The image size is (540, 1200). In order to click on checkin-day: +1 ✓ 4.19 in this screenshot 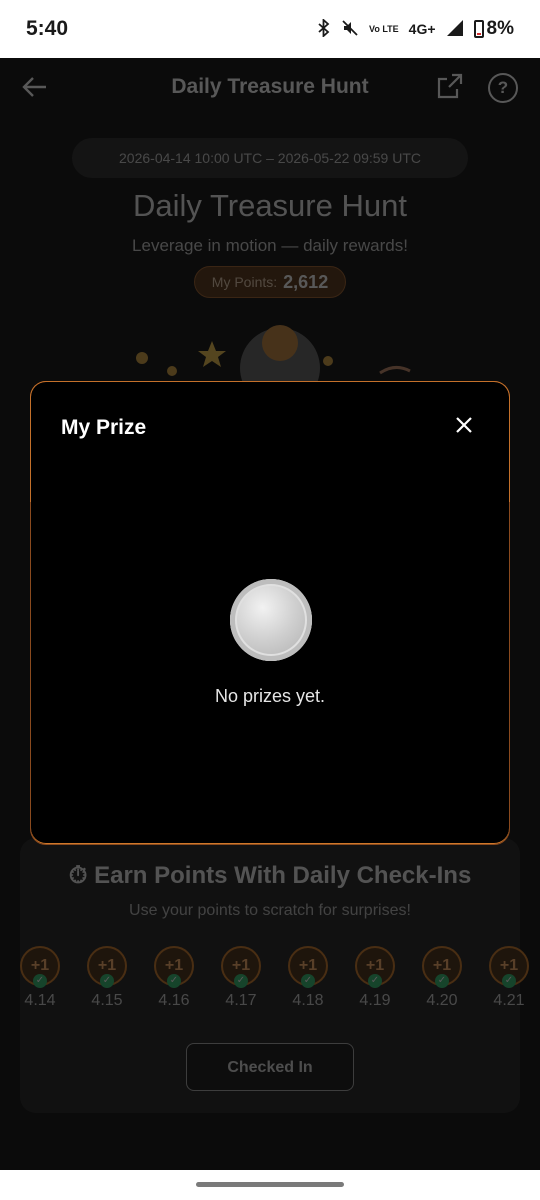, I will do `click(375, 978)`.